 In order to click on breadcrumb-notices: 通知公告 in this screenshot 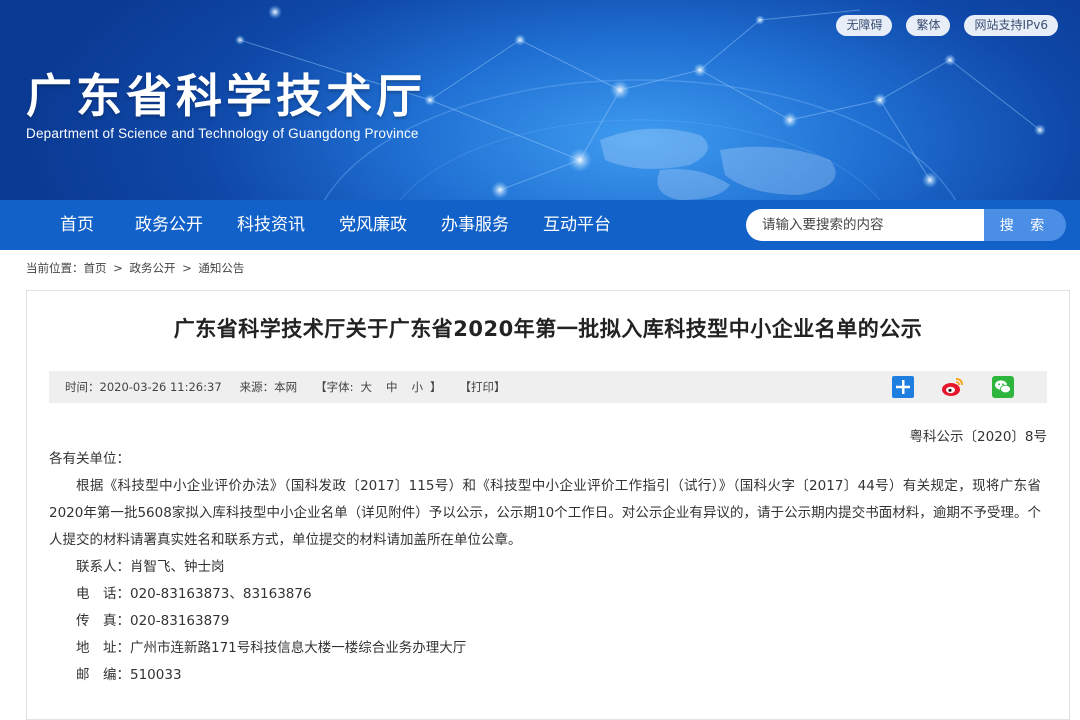, I will do `click(221, 268)`.